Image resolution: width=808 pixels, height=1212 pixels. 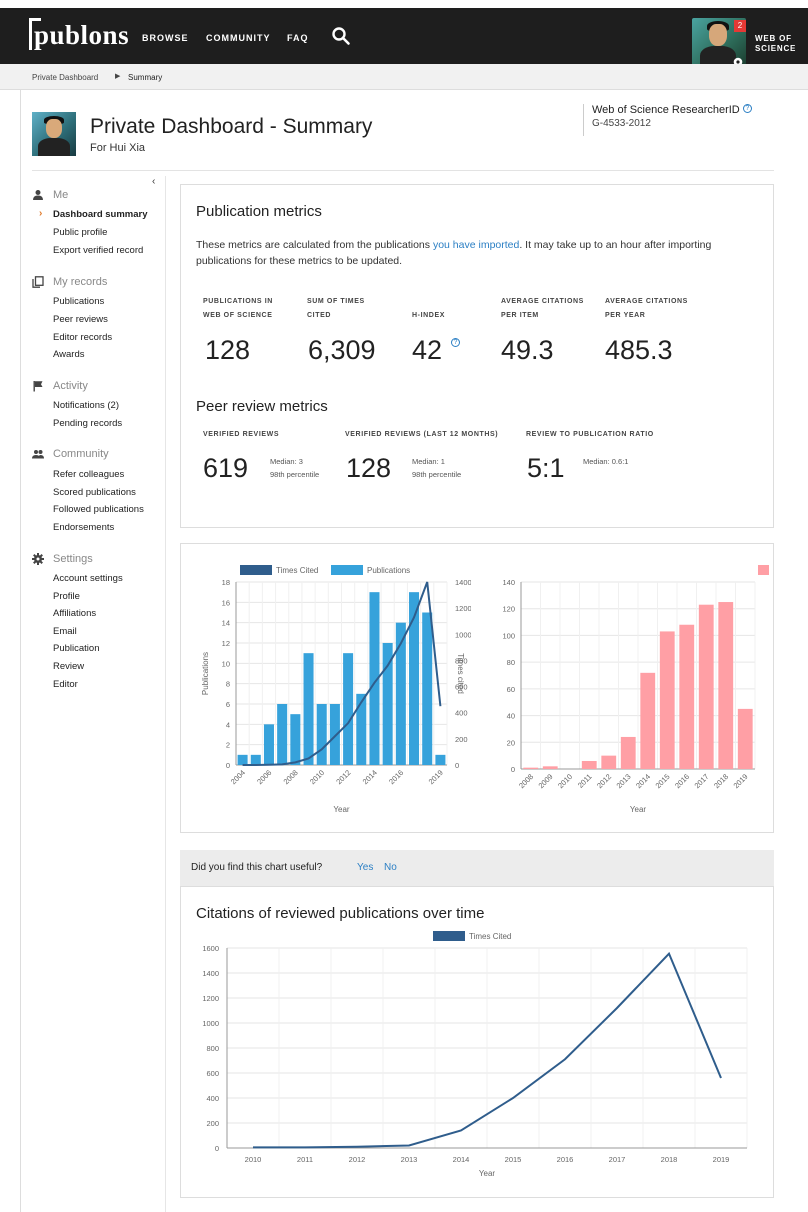 What do you see at coordinates (476, 245) in the screenshot?
I see `imported-publications-link: you have imported` at bounding box center [476, 245].